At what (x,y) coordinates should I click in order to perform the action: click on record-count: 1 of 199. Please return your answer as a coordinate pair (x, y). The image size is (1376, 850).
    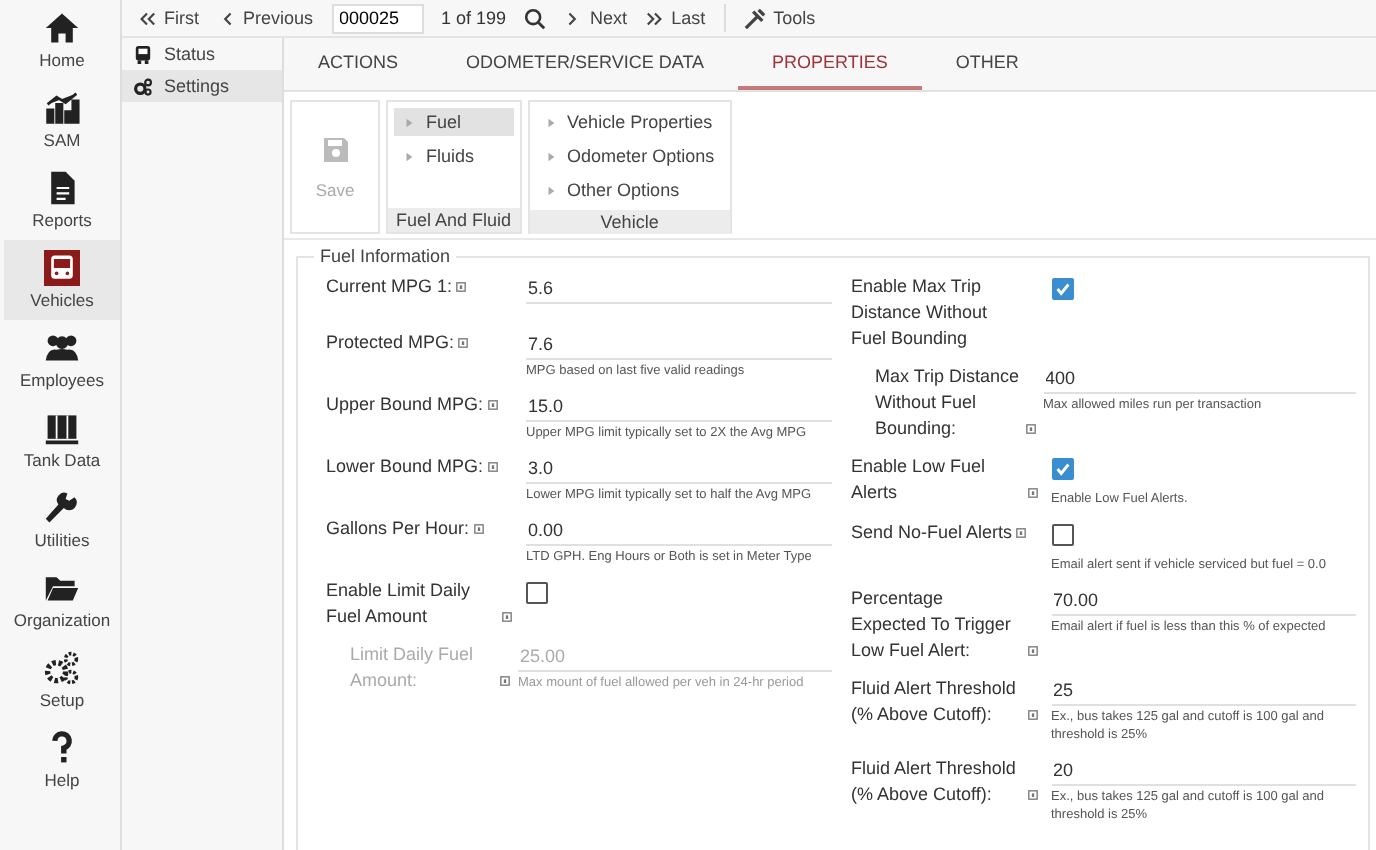
    Looking at the image, I should click on (474, 18).